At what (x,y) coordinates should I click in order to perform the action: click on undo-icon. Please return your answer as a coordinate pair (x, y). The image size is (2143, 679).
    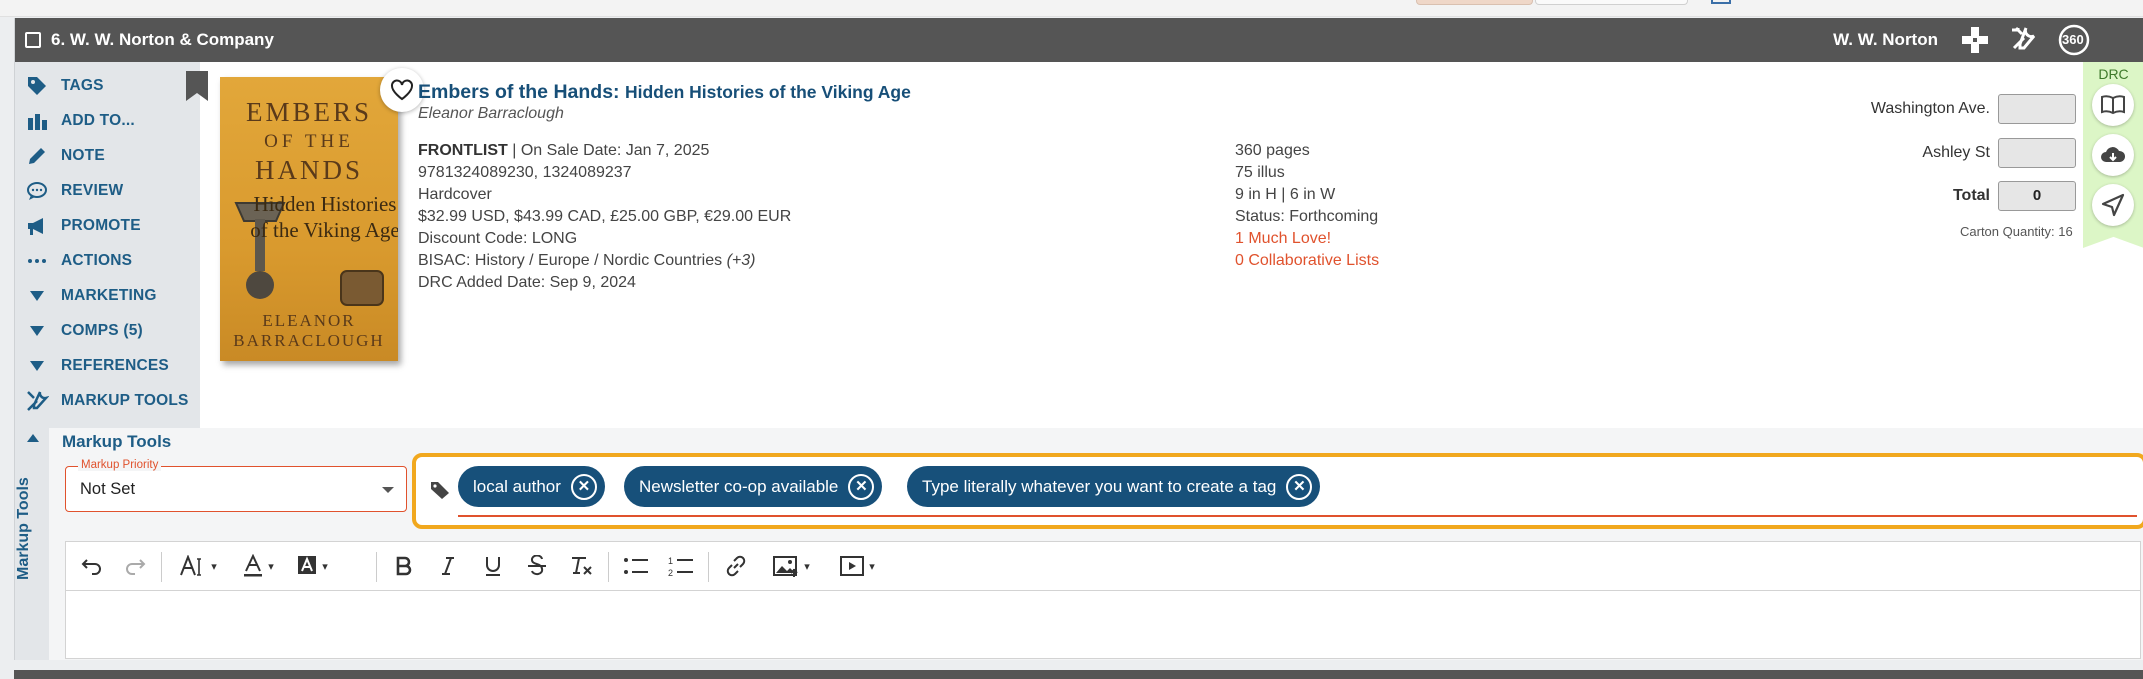
    Looking at the image, I should click on (92, 566).